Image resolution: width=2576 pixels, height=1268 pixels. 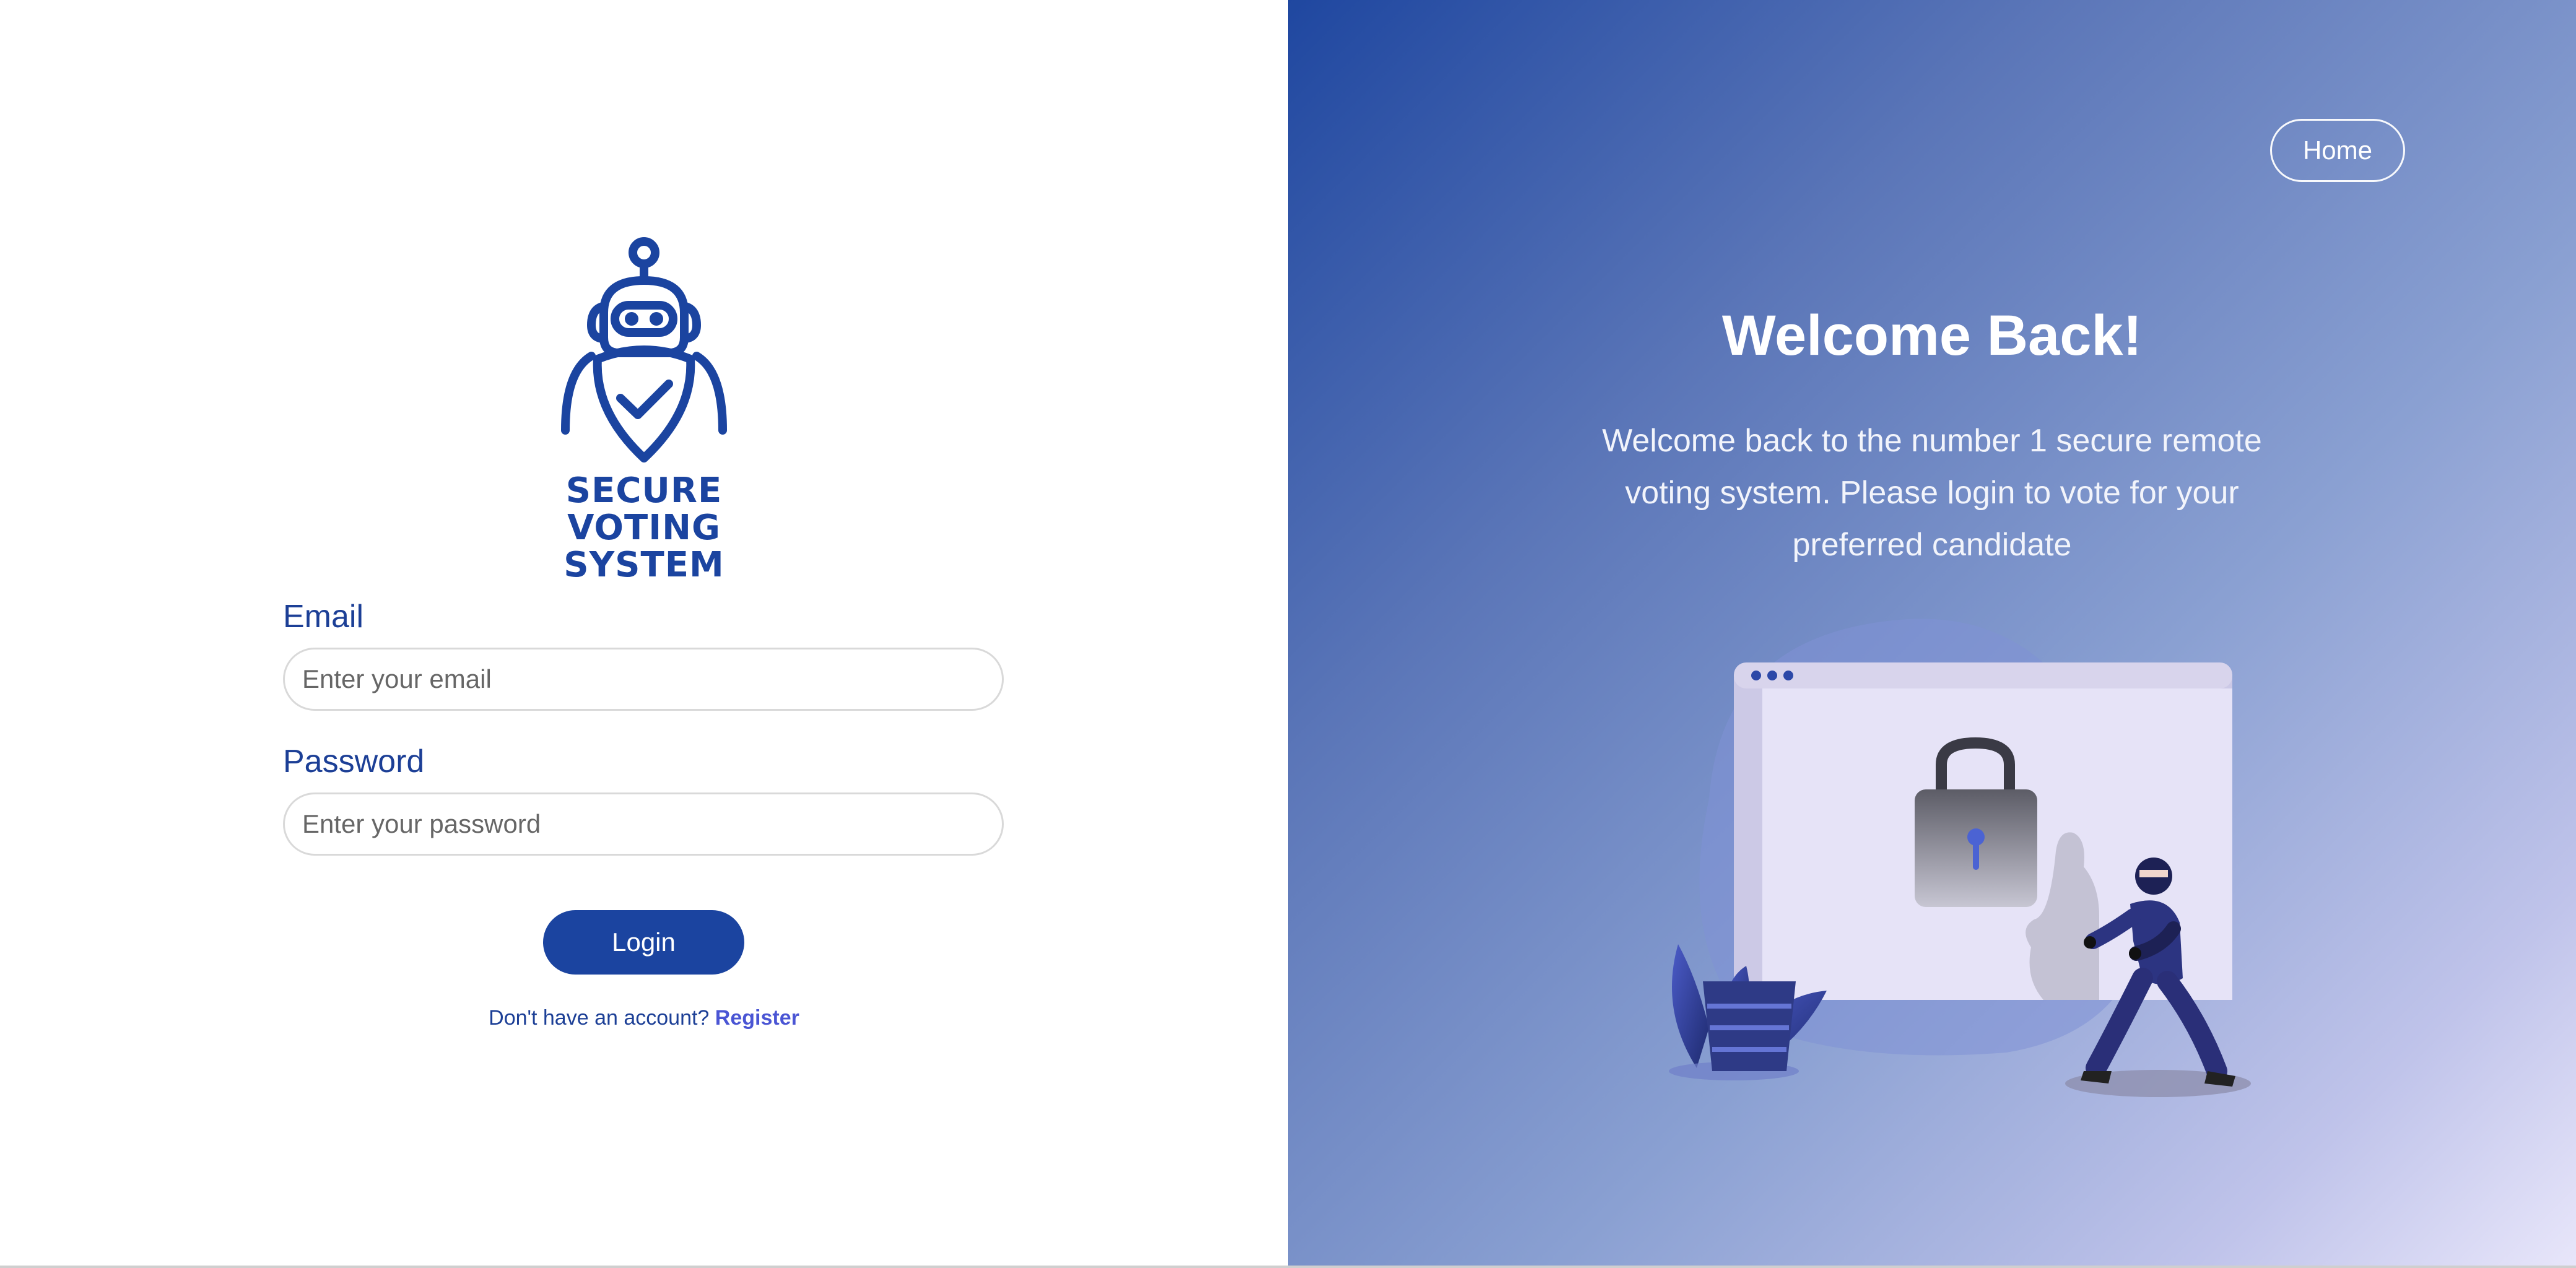 I want to click on padlock-browser-thief-illustration, so click(x=1960, y=858).